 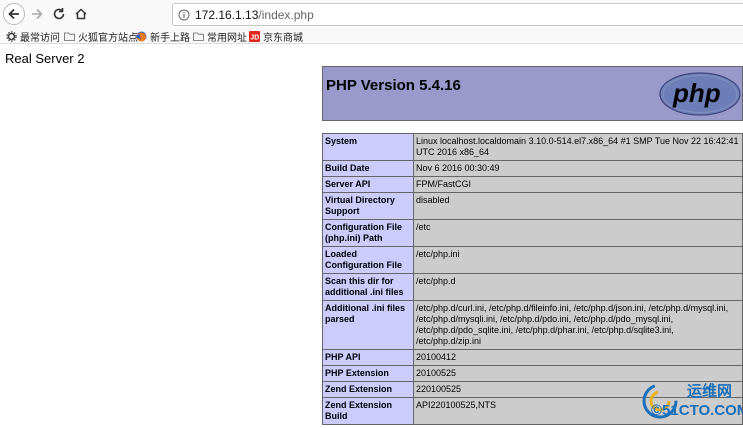 What do you see at coordinates (368, 357) in the screenshot?
I see `row-key: PHP API` at bounding box center [368, 357].